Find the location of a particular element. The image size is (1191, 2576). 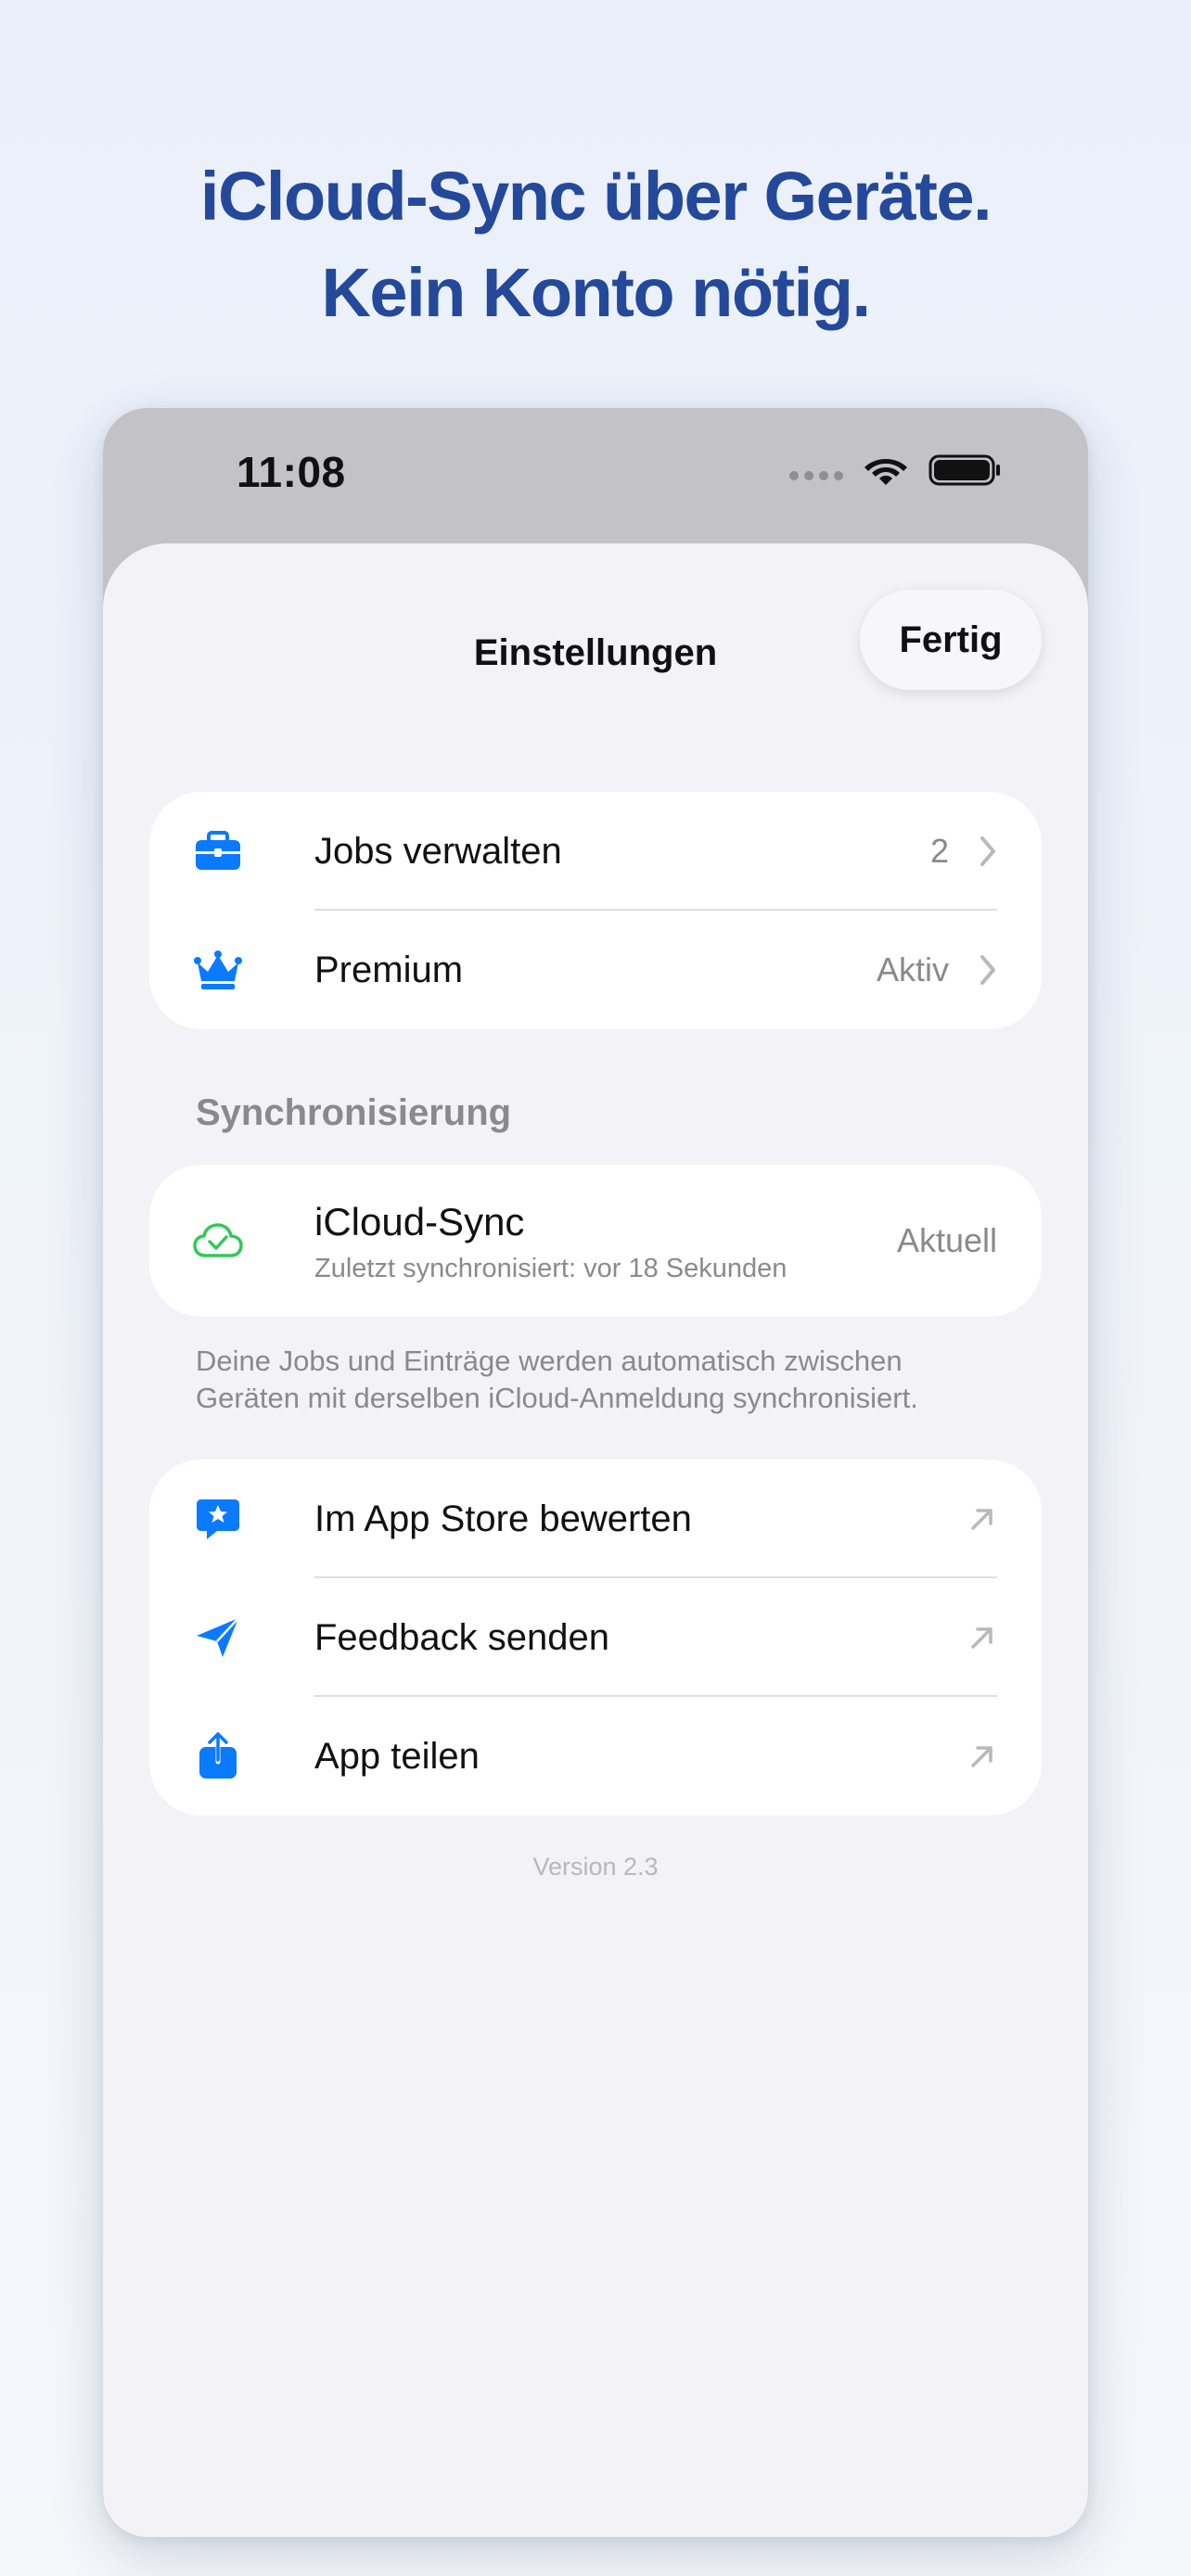

premium-status: Aktiv is located at coordinates (912, 969).